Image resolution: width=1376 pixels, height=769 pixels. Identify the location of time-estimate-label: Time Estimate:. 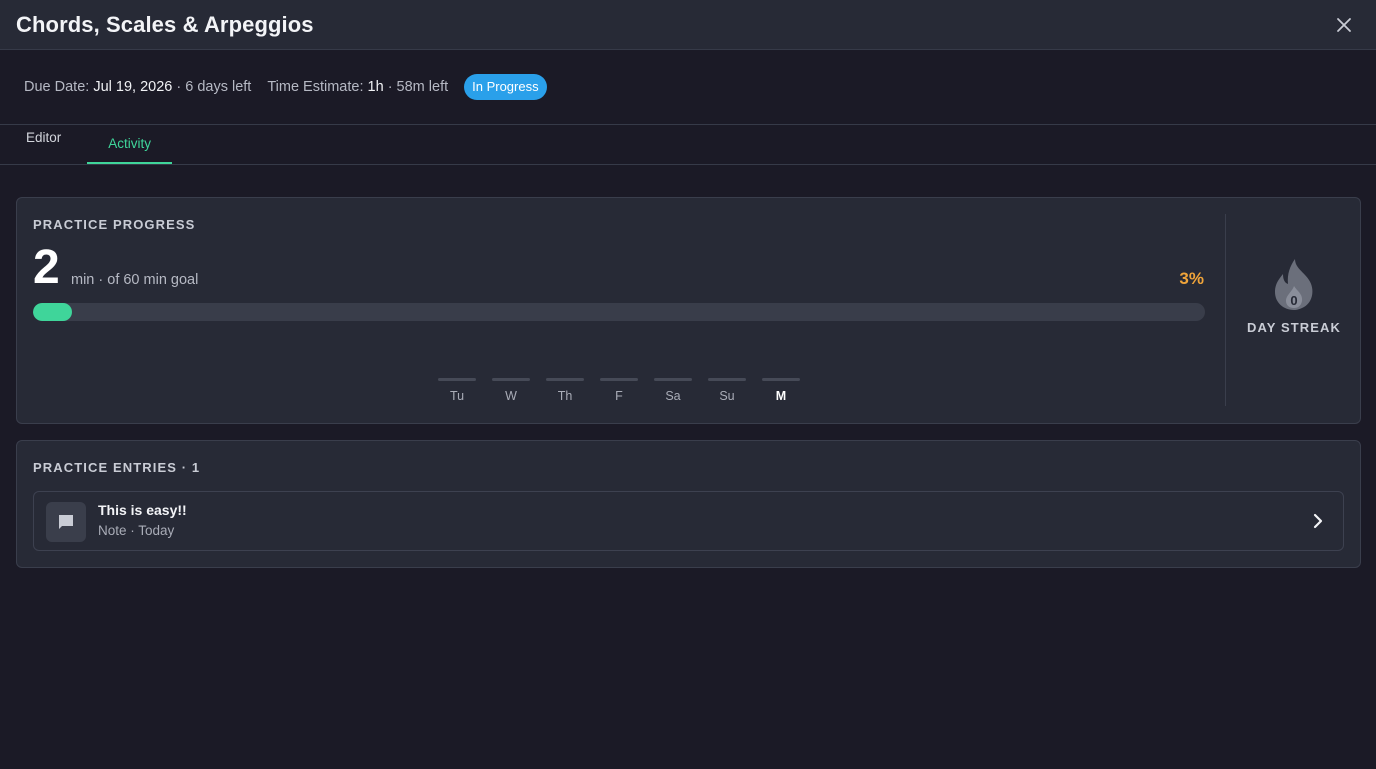
(315, 87).